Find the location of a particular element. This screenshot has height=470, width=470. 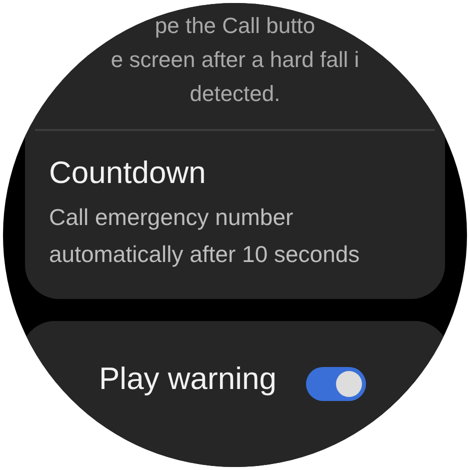

setting-title: Play warning is located at coordinates (187, 379).